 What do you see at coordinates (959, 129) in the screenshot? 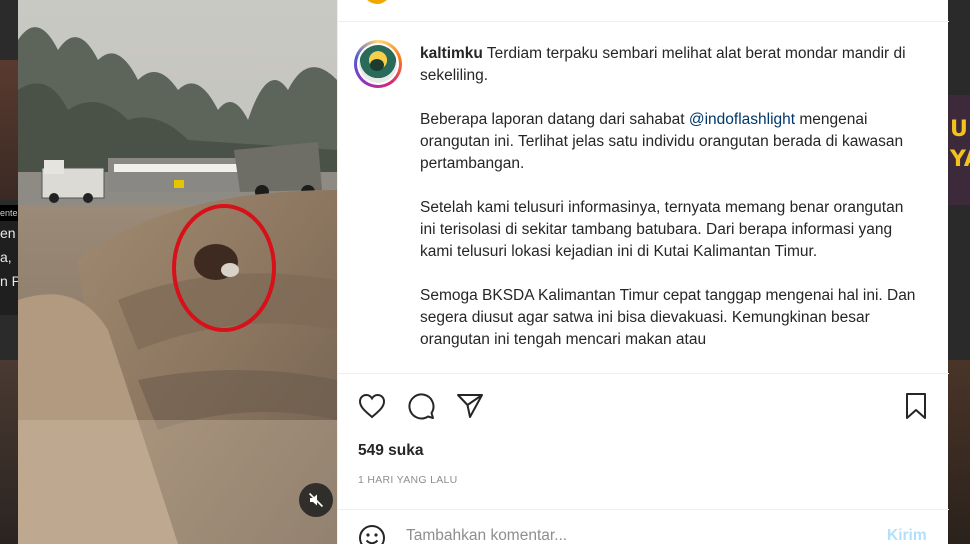
I see `background-poster-text: U` at bounding box center [959, 129].